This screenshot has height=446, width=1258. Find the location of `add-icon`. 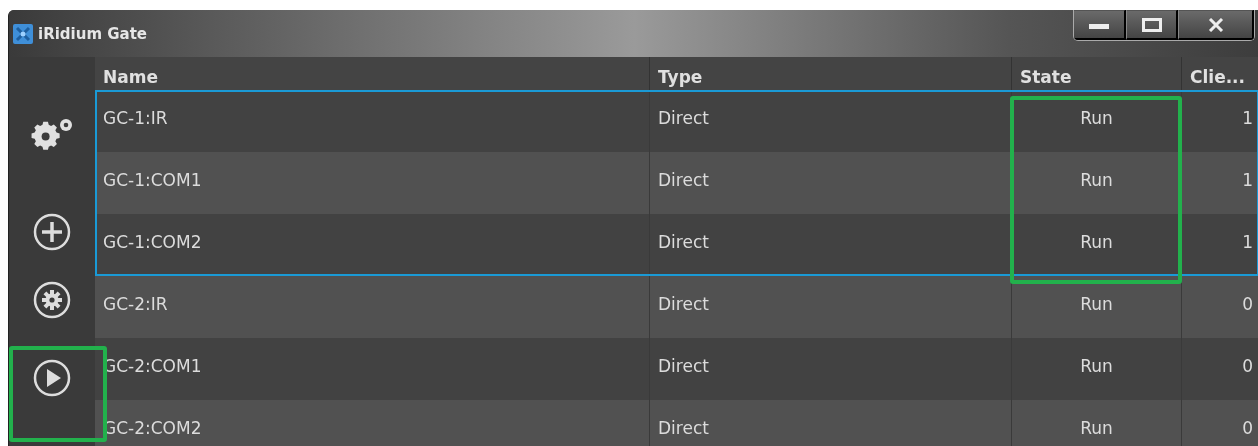

add-icon is located at coordinates (52, 232).